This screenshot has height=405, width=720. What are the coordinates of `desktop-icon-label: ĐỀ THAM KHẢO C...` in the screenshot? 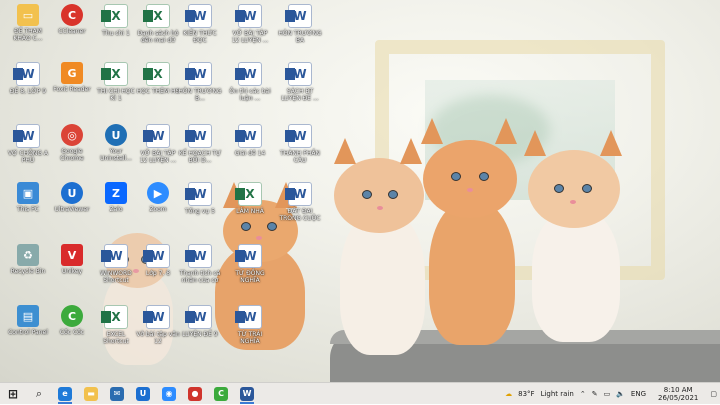 It's located at (28, 35).